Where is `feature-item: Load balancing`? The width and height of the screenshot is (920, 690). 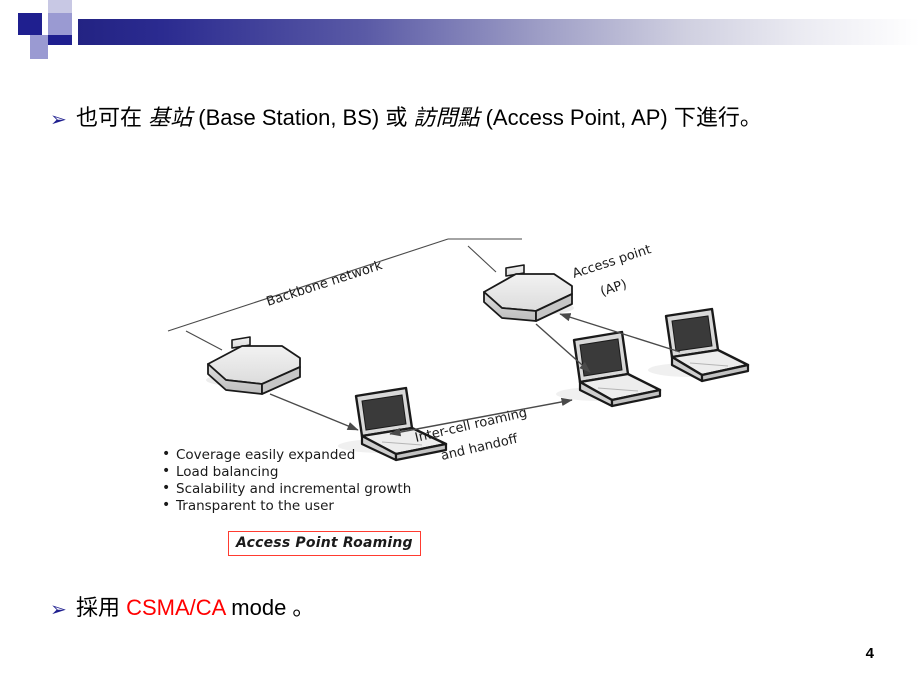 feature-item: Load balancing is located at coordinates (285, 472).